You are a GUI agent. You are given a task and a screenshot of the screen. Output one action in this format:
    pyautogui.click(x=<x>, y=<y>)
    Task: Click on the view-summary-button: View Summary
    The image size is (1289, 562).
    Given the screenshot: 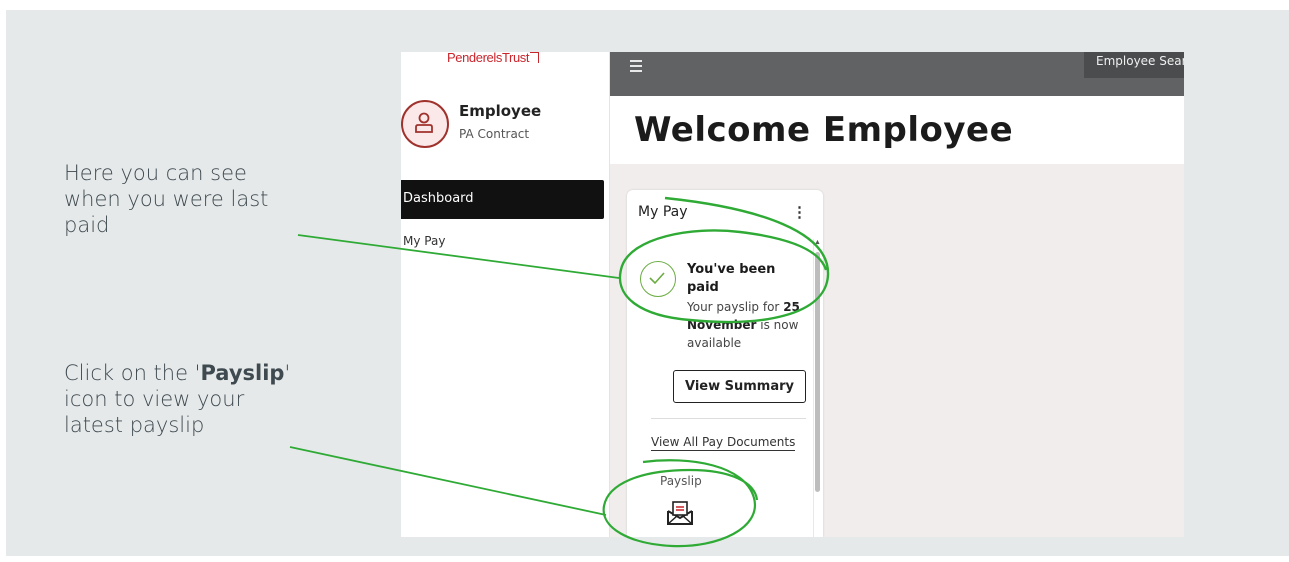 What is the action you would take?
    pyautogui.click(x=739, y=386)
    